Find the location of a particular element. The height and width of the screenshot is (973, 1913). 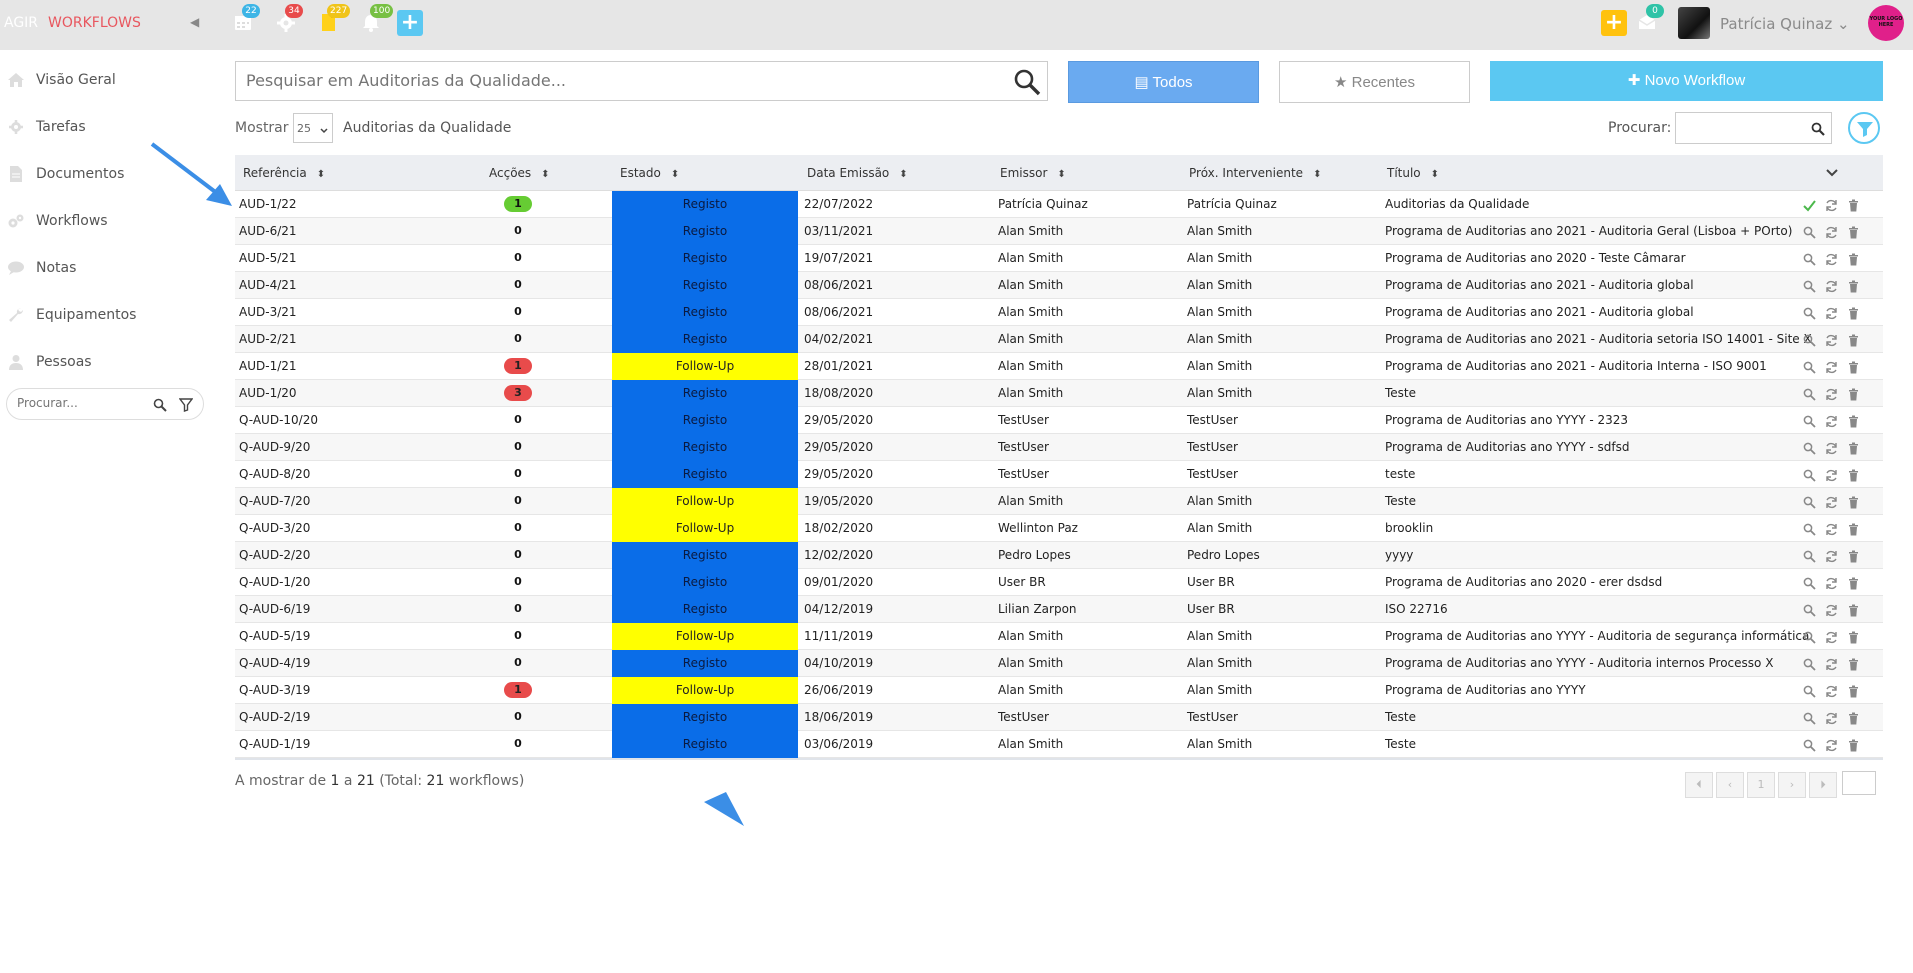

cell-referencia: AUD-1/21 is located at coordinates (268, 366).